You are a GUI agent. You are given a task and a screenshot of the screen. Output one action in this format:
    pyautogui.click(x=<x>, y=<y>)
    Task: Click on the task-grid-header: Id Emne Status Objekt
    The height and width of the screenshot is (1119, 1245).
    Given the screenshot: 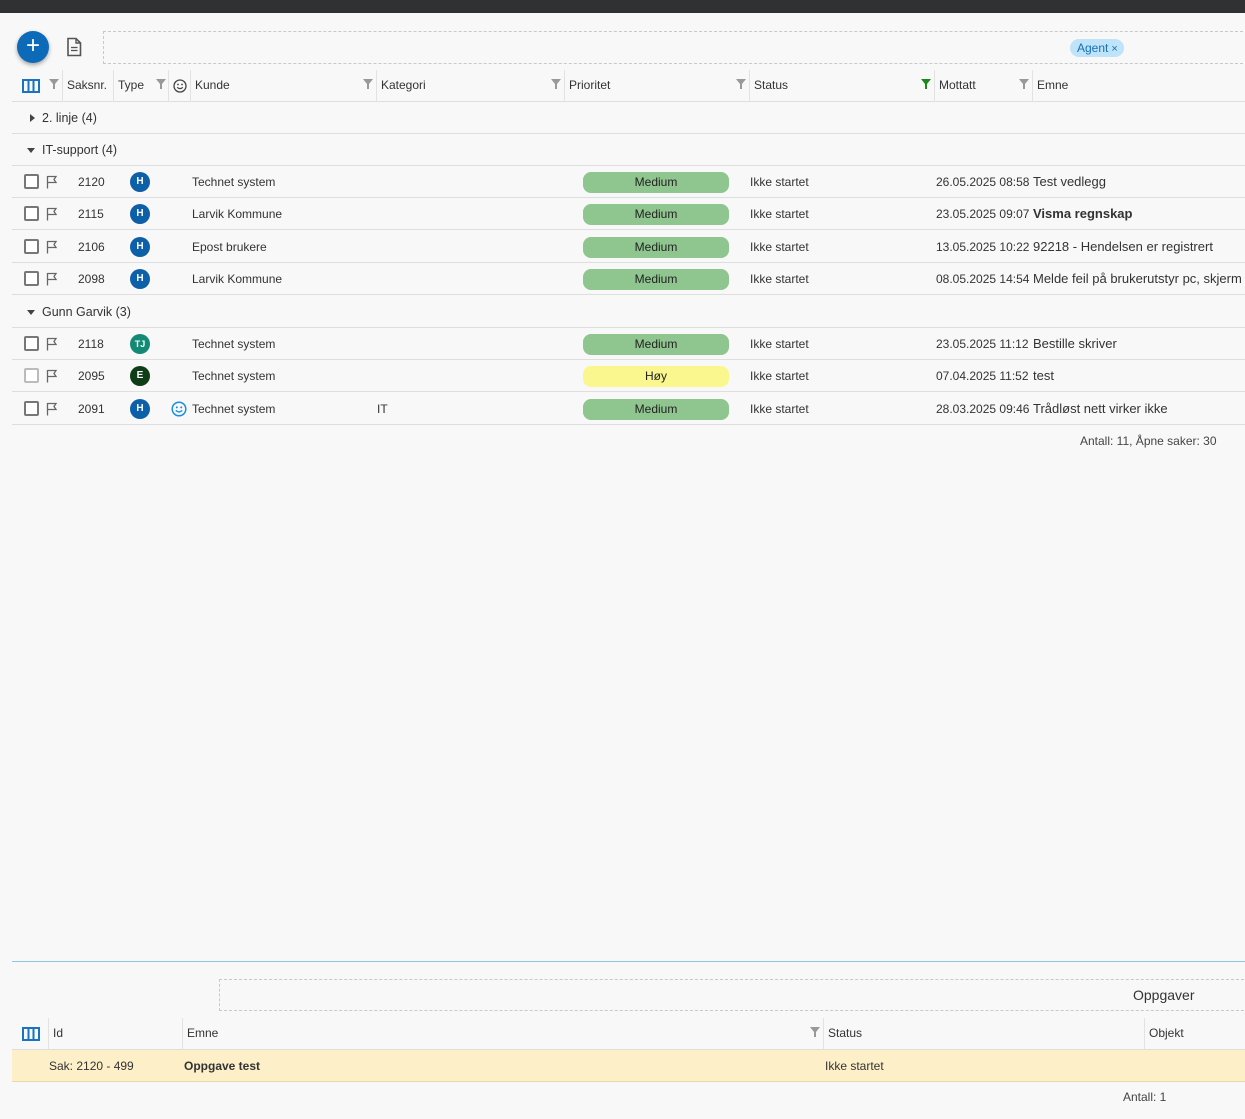 What is the action you would take?
    pyautogui.click(x=628, y=1034)
    